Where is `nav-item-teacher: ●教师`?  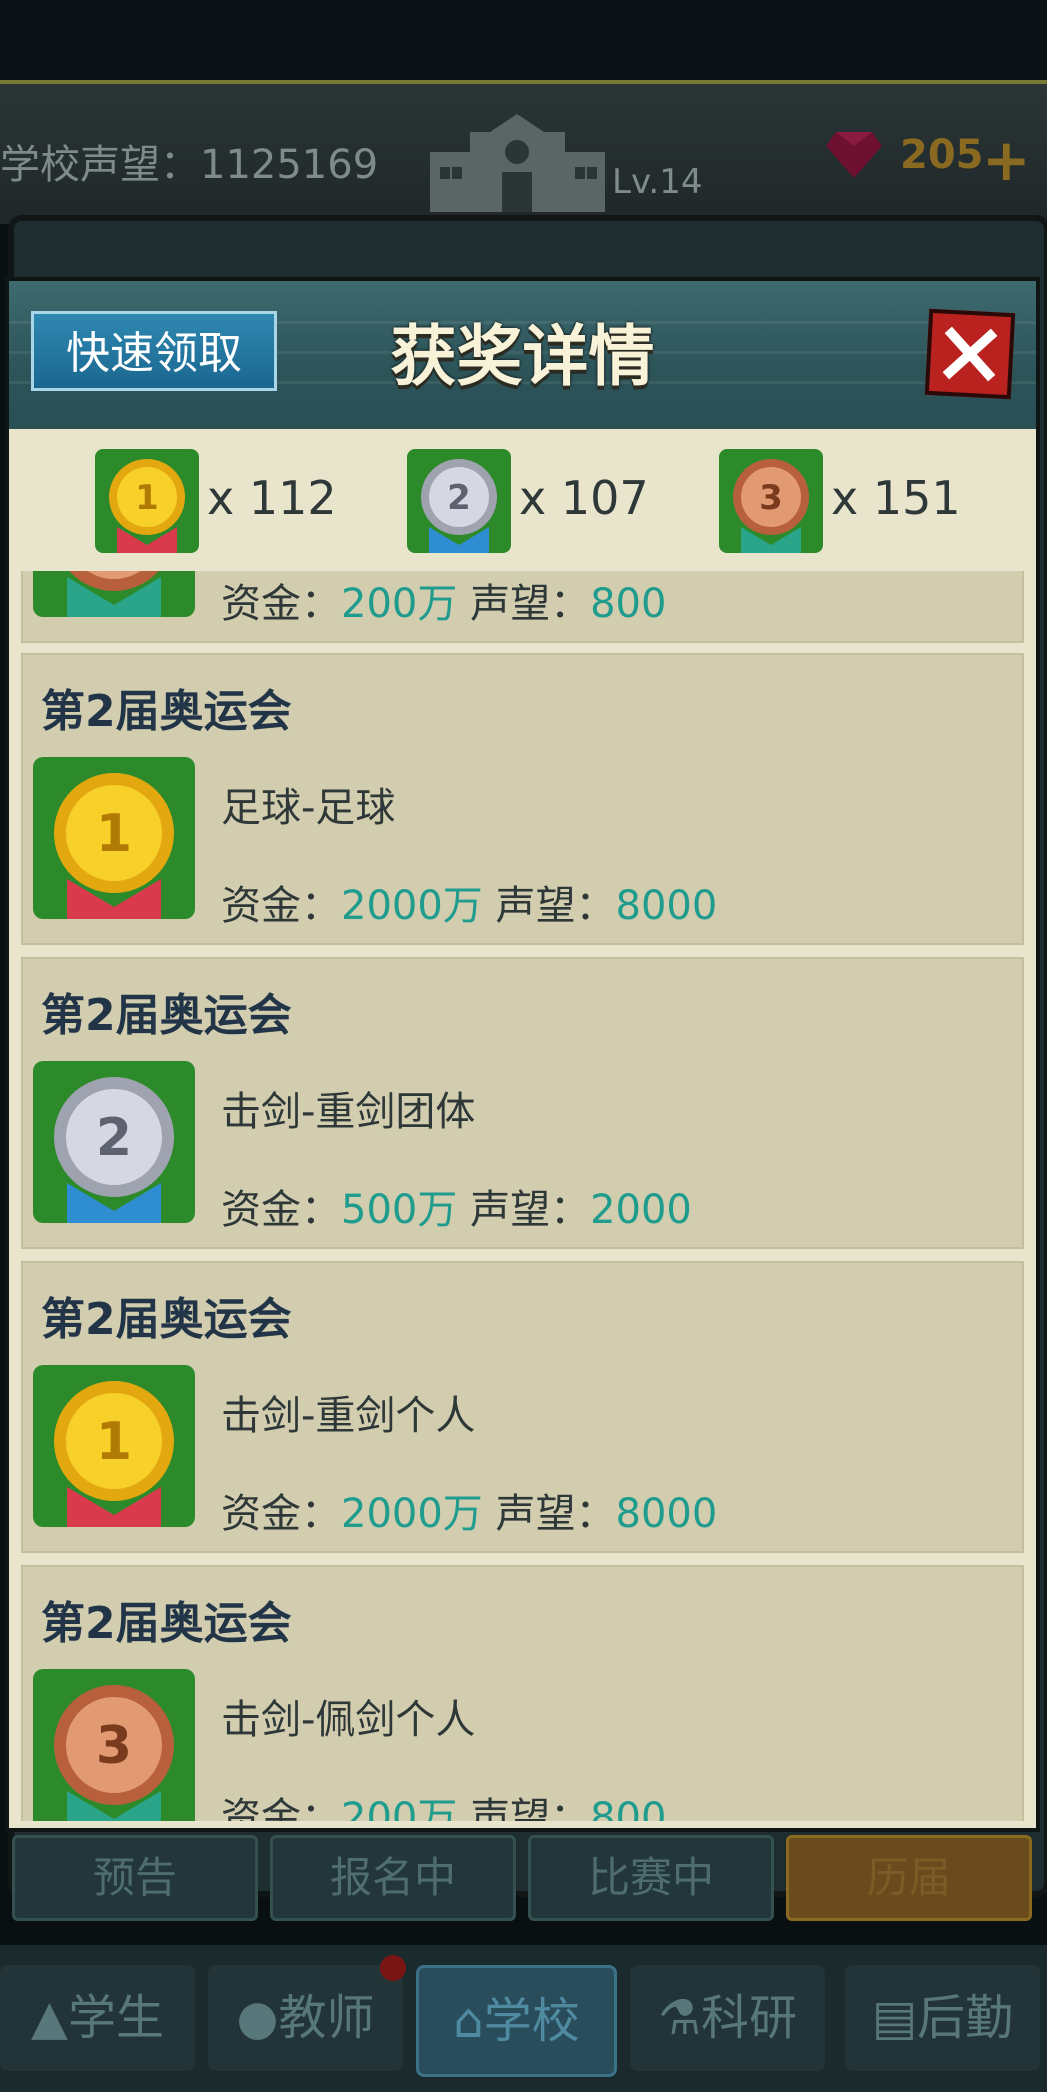
nav-item-teacher: ●教师 is located at coordinates (305, 2018).